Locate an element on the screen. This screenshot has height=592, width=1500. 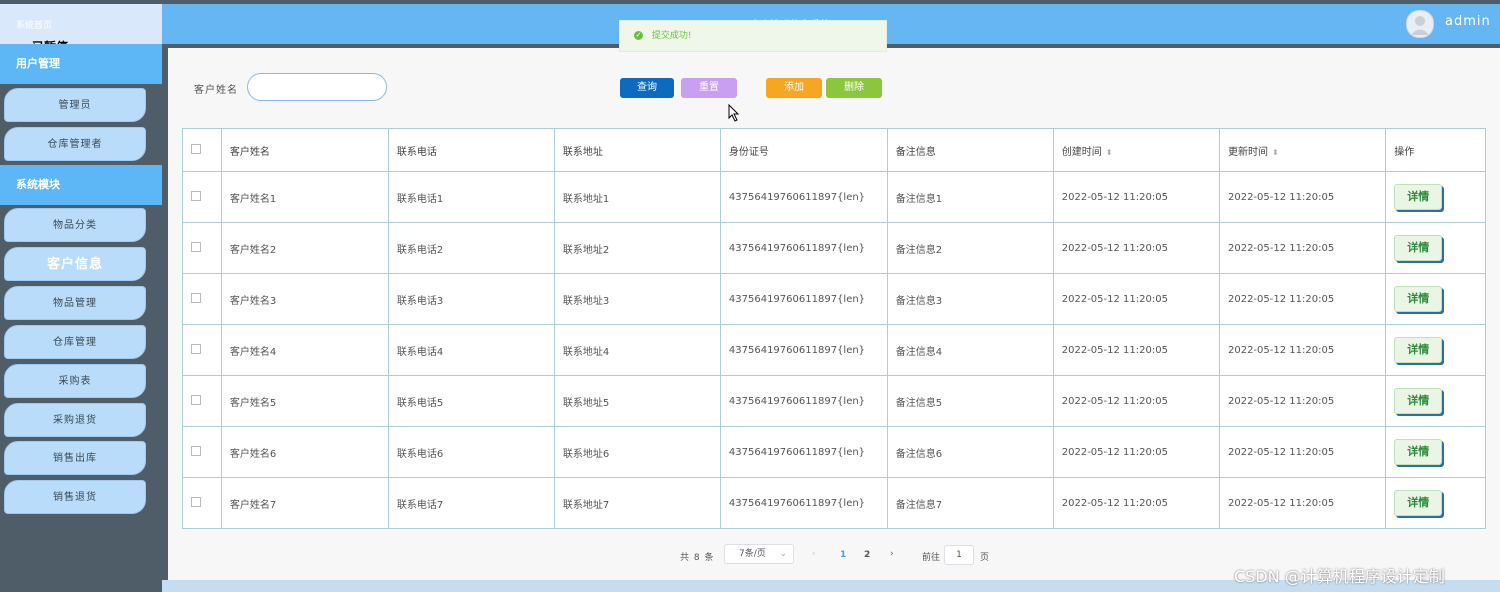
column-label: 联系地址 is located at coordinates (582, 152).